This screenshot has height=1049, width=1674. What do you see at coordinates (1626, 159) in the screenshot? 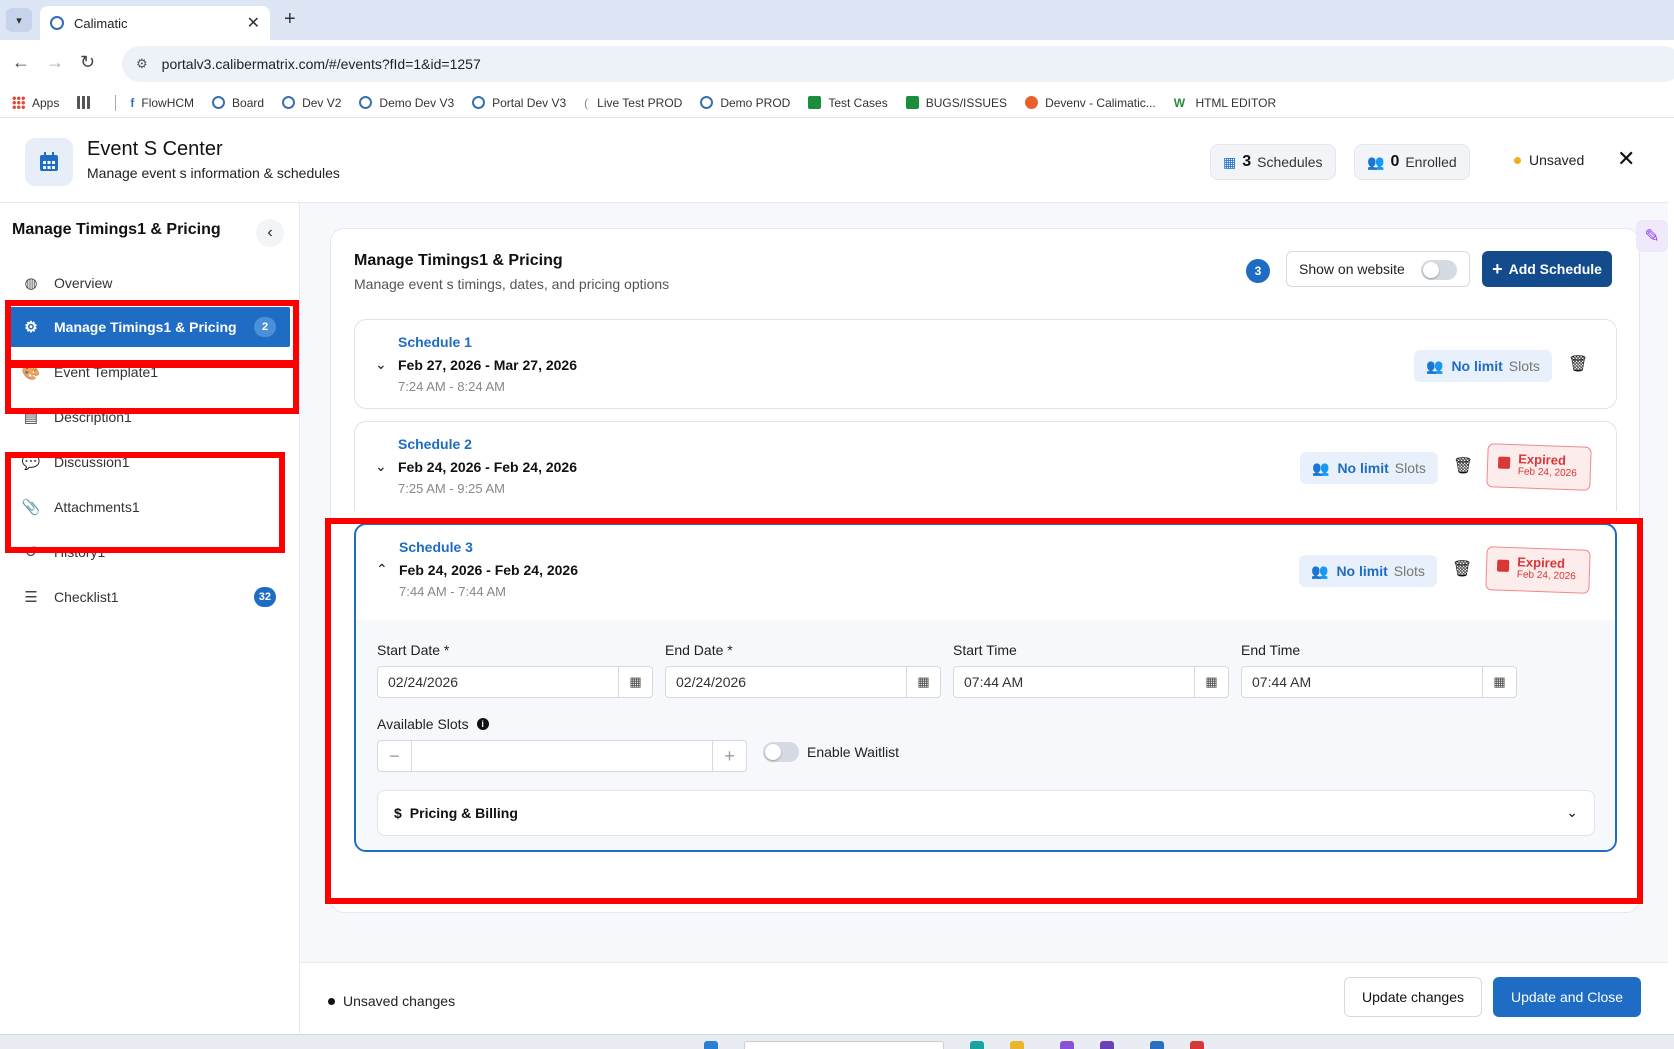
I see `close-icon: ✕` at bounding box center [1626, 159].